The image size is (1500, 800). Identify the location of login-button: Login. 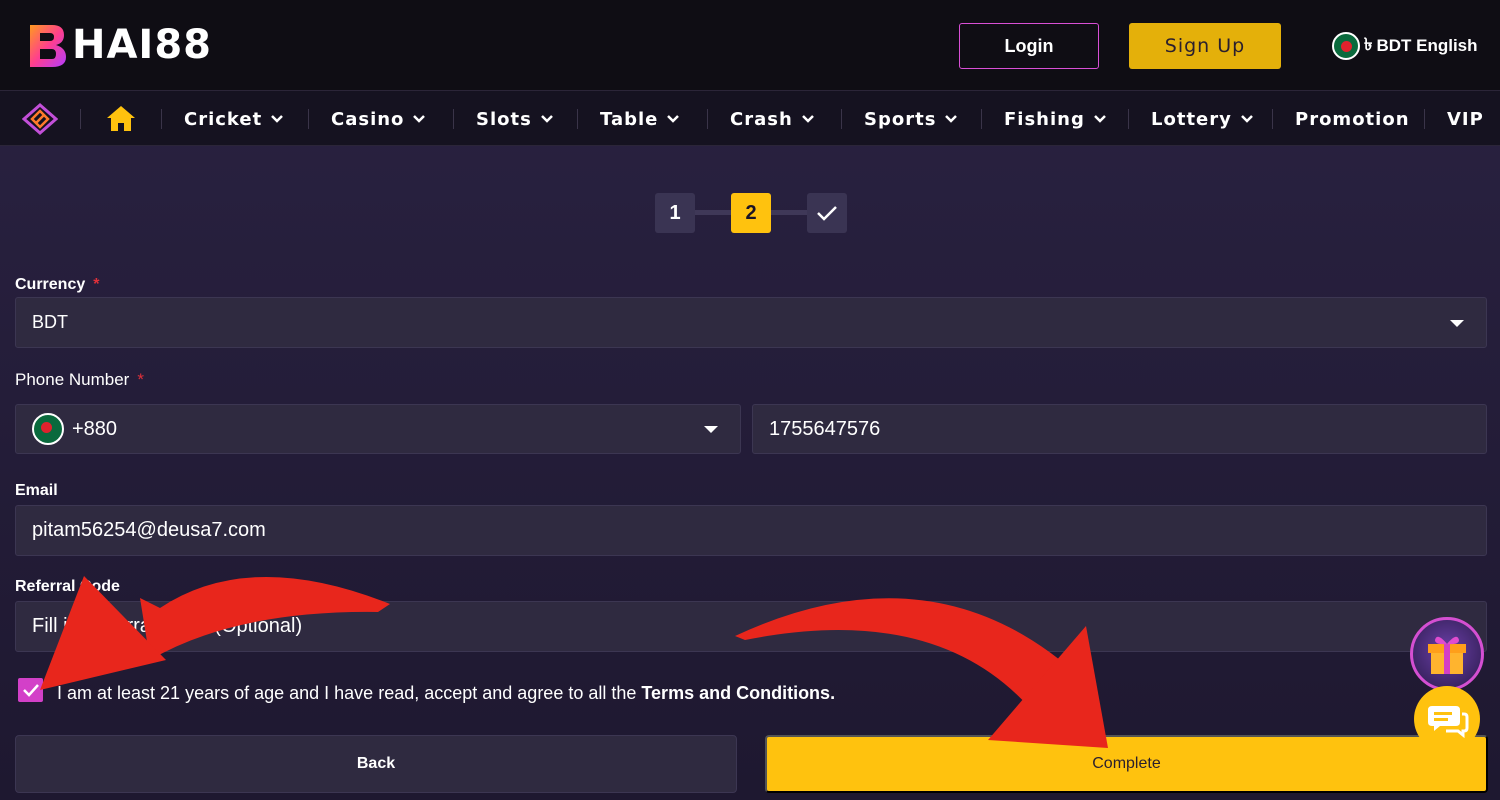
(1029, 46).